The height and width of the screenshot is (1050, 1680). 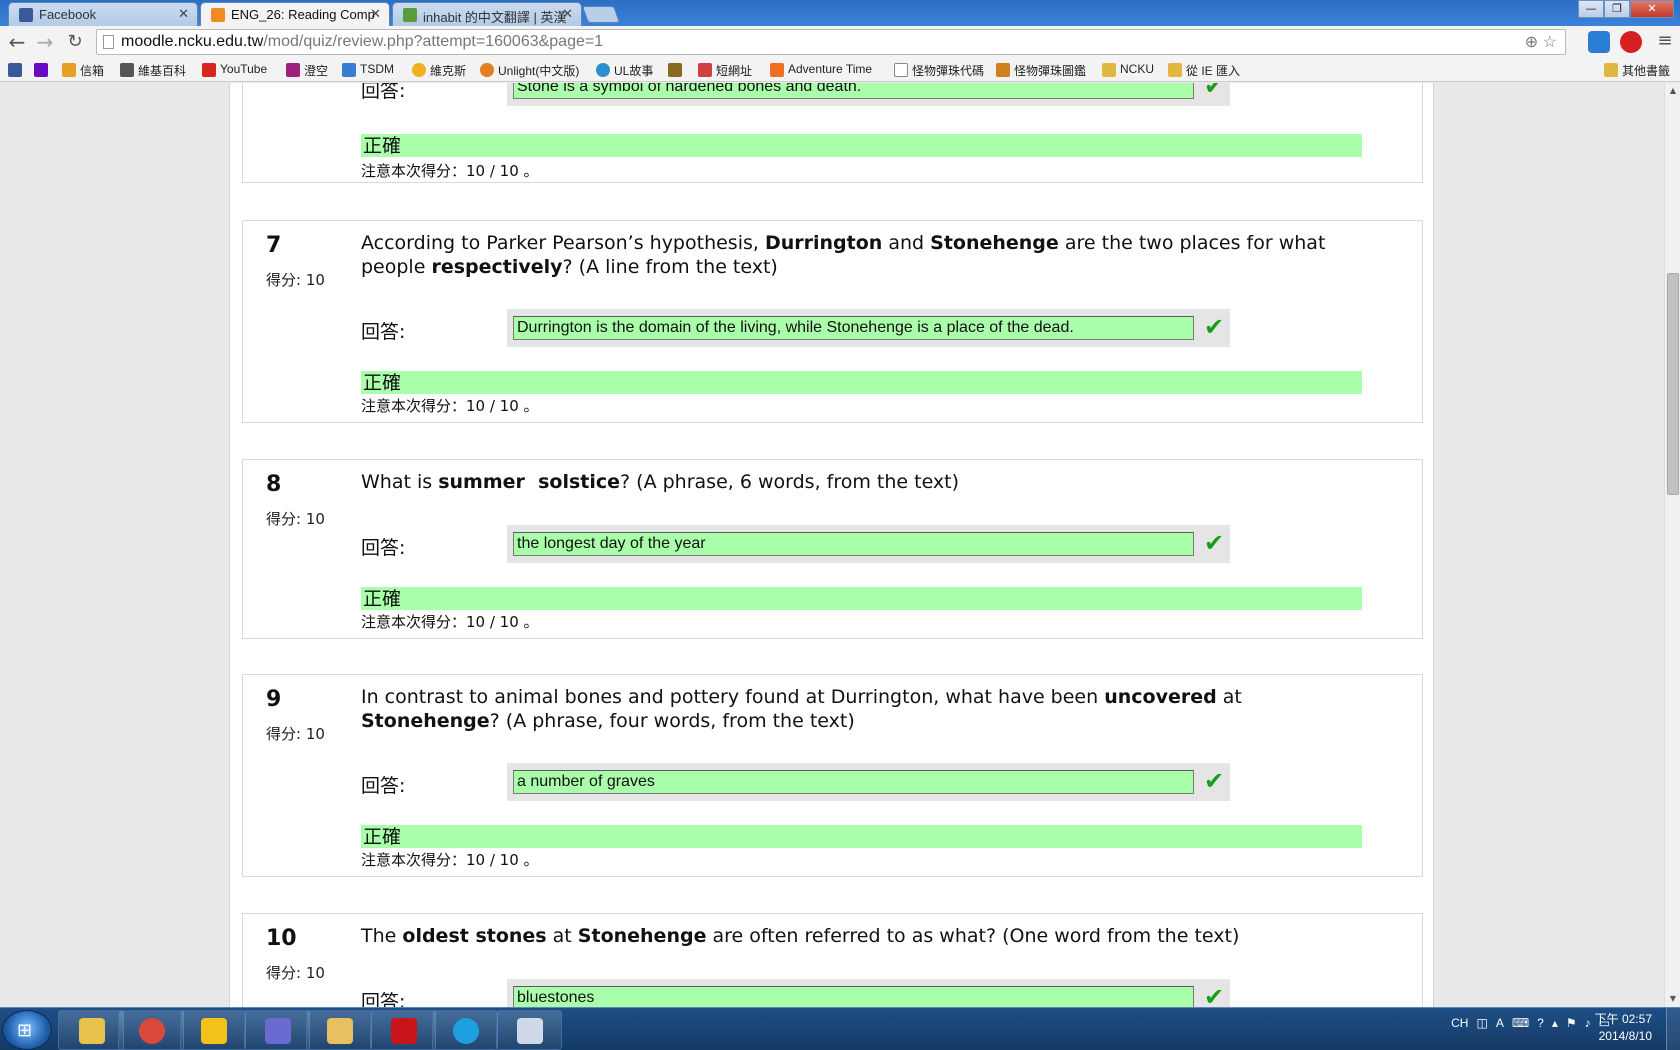 I want to click on bookmark-folder-ie: 從 IE 匯入, so click(x=1204, y=70).